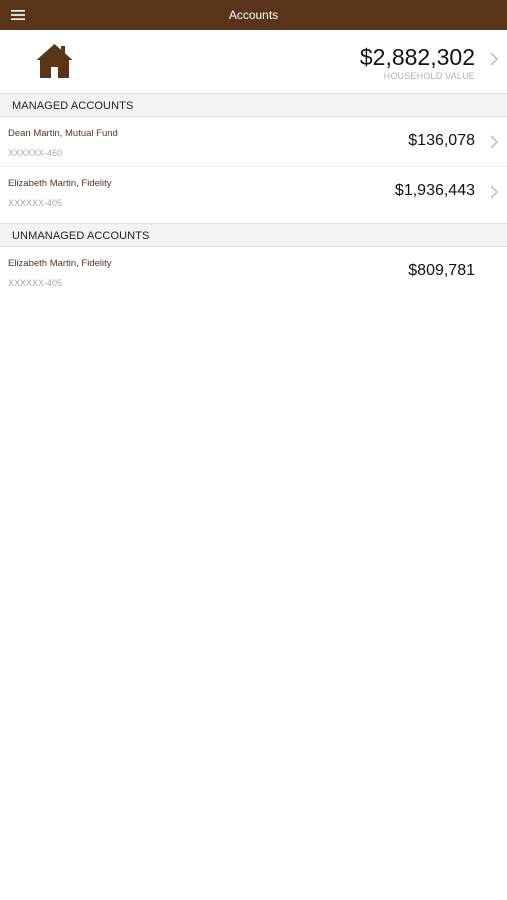  I want to click on account-value: $1,936,443, so click(434, 190).